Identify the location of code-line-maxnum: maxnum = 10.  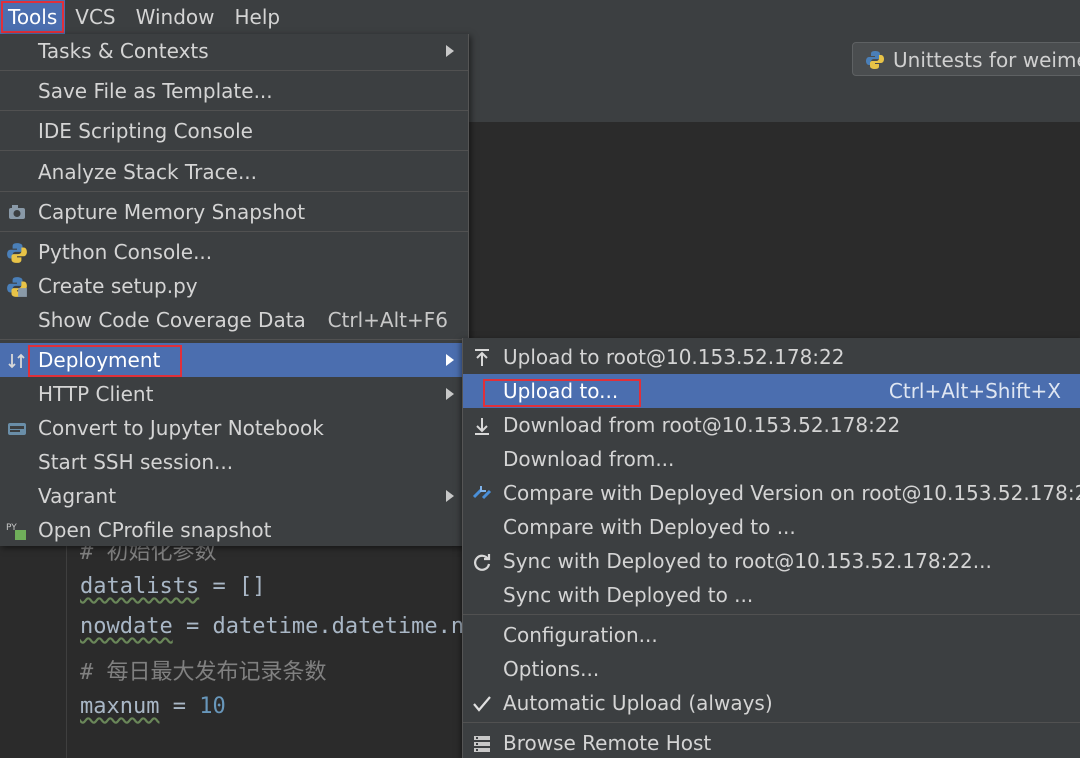
(153, 706).